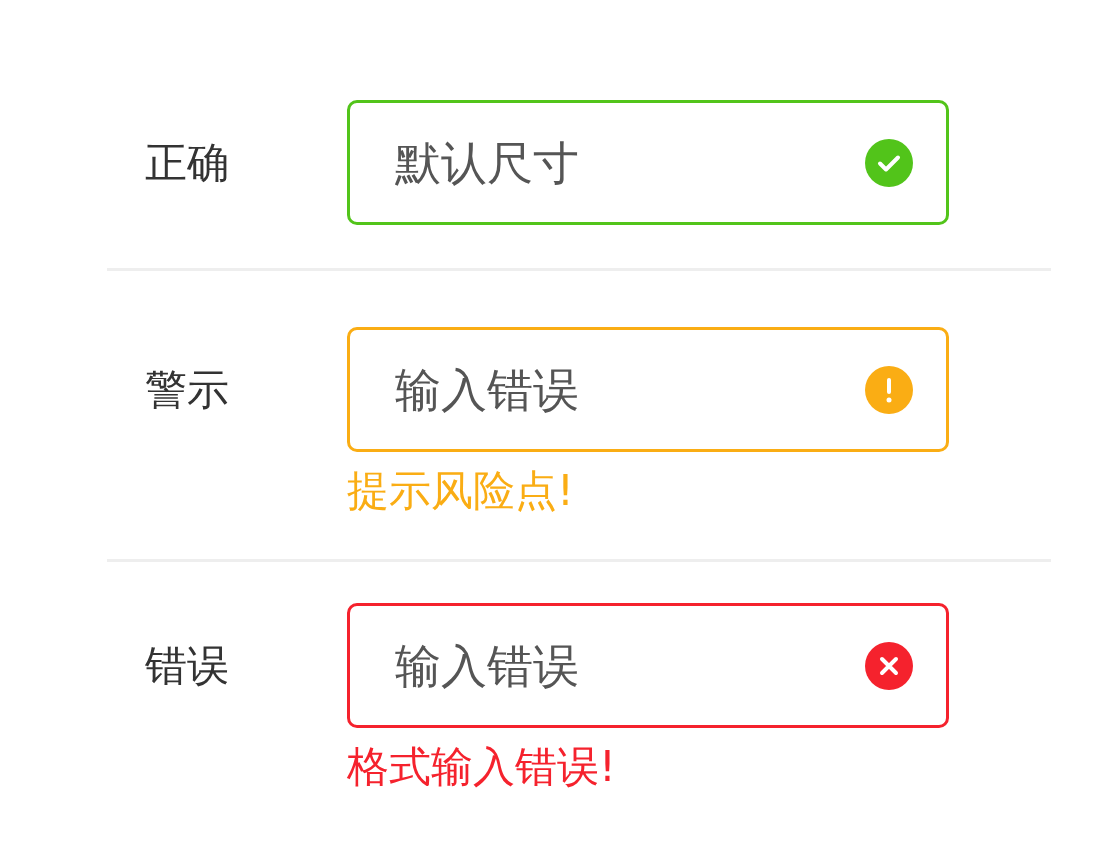 The width and height of the screenshot is (1110, 848). I want to click on close-circle-icon, so click(889, 665).